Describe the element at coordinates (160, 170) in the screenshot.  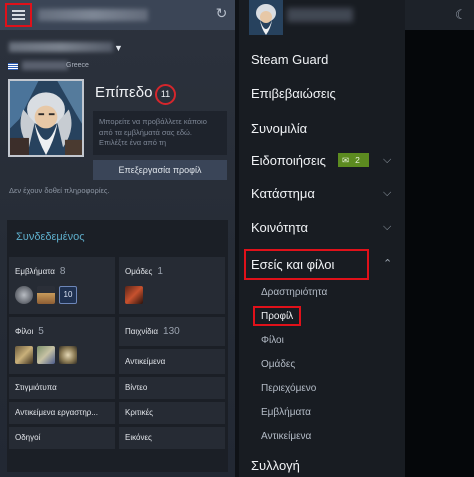
I see `edit-profile-button: Επεξεργασία προφίλ` at that location.